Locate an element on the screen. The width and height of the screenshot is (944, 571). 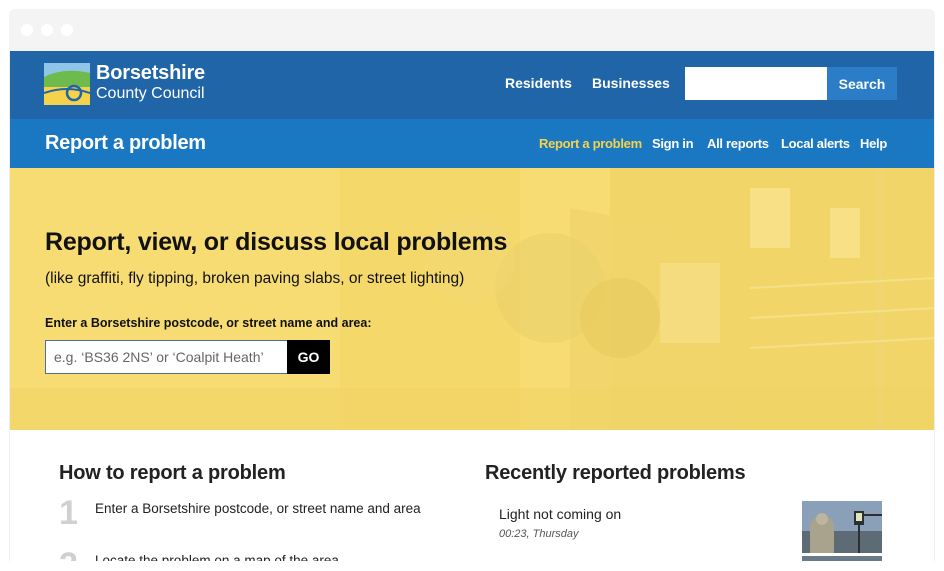
go-button: GO is located at coordinates (308, 357).